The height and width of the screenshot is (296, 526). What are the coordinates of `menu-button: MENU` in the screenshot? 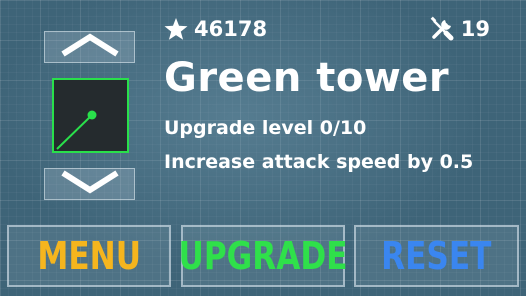 It's located at (89, 256).